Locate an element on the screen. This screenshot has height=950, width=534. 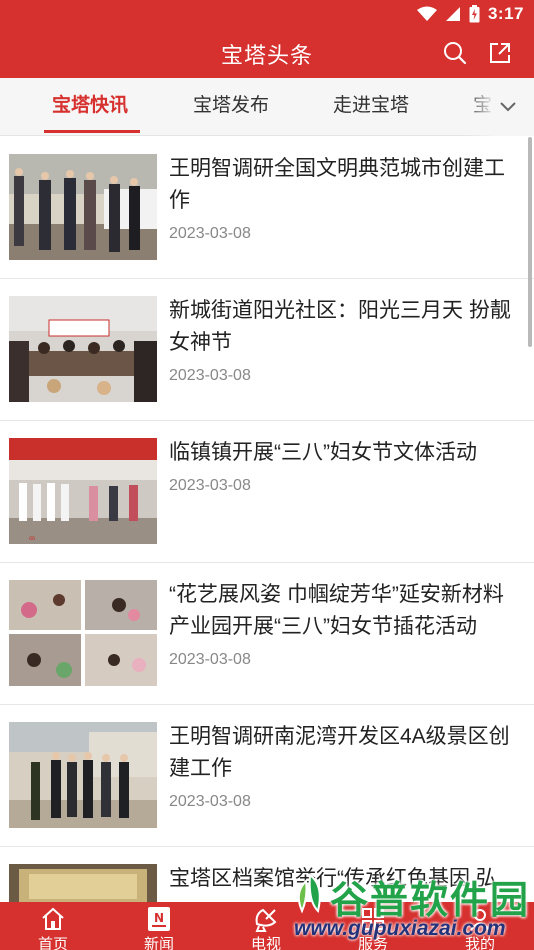
home-icon is located at coordinates (53, 919).